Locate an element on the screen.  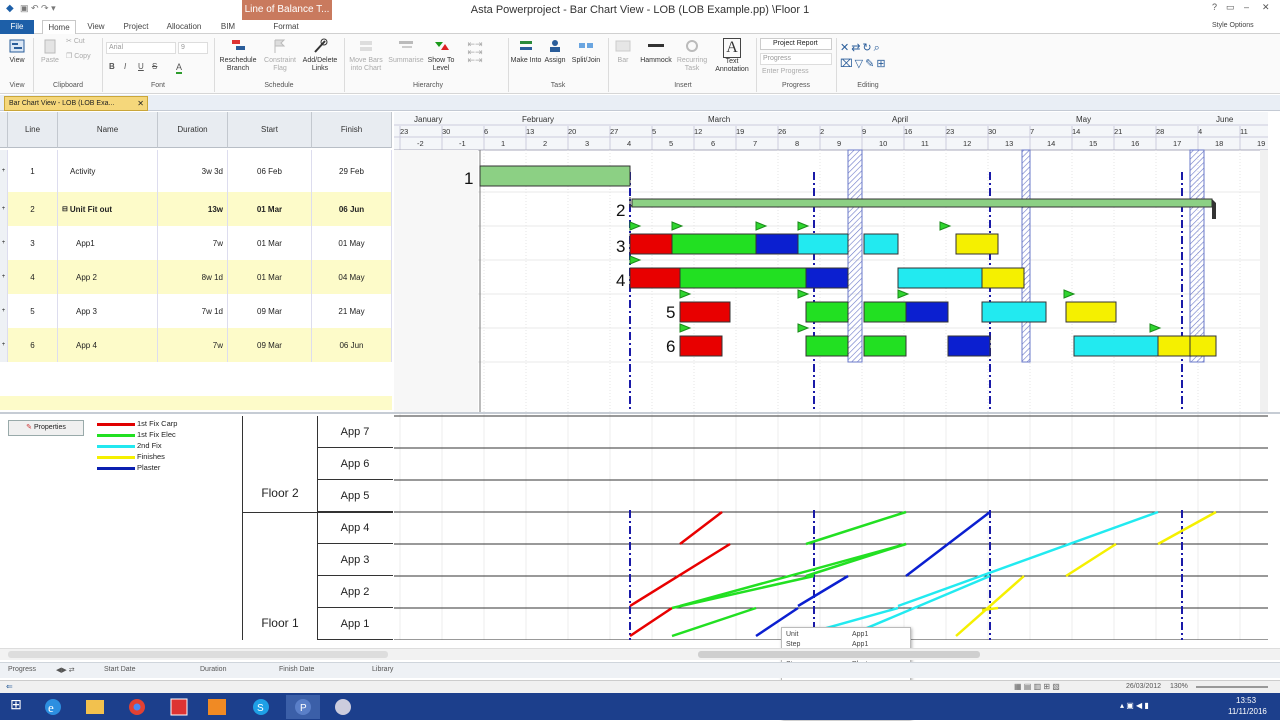
font-color-button: A is located at coordinates (179, 68).